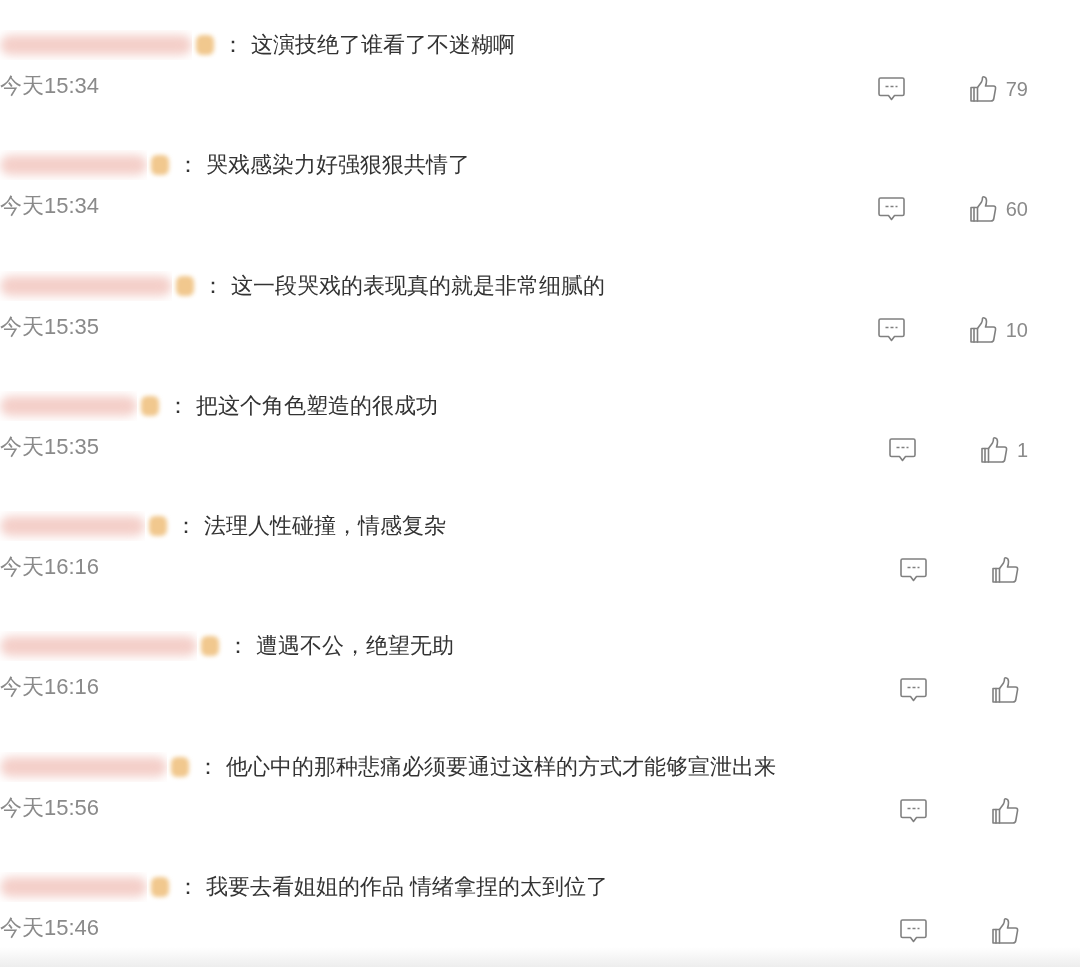  Describe the element at coordinates (317, 405) in the screenshot. I see `comment-text: 把这个角色塑造的很成功` at that location.